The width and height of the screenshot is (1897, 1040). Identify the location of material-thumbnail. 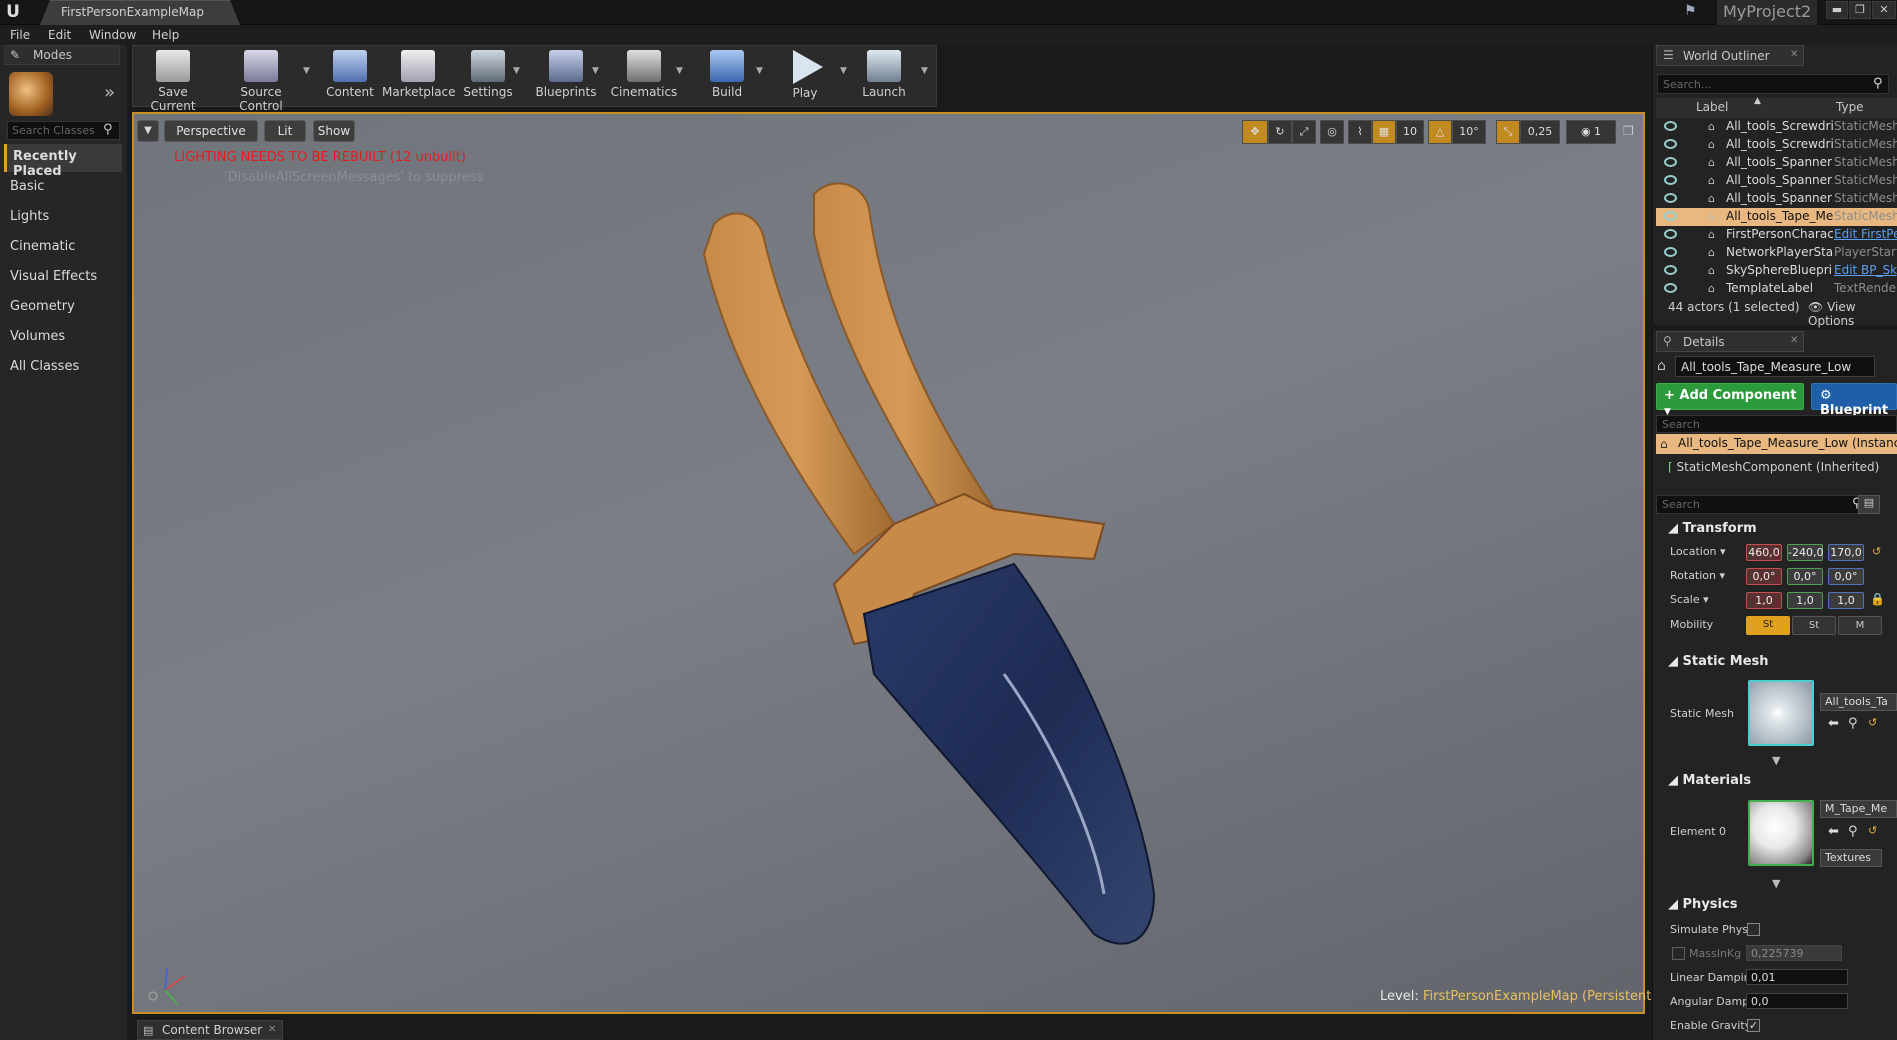
(1781, 833).